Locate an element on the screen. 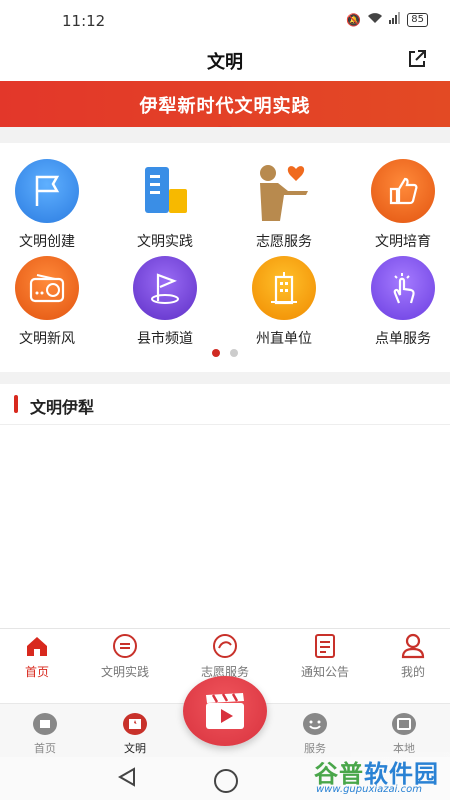  inner-tab-mine: 我的 is located at coordinates (409, 656).